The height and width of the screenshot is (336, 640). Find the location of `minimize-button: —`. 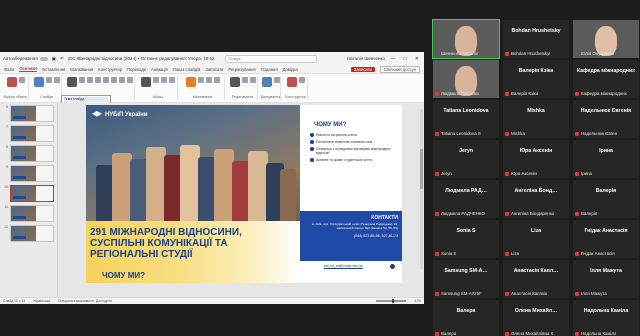

minimize-button: — is located at coordinates (393, 59).